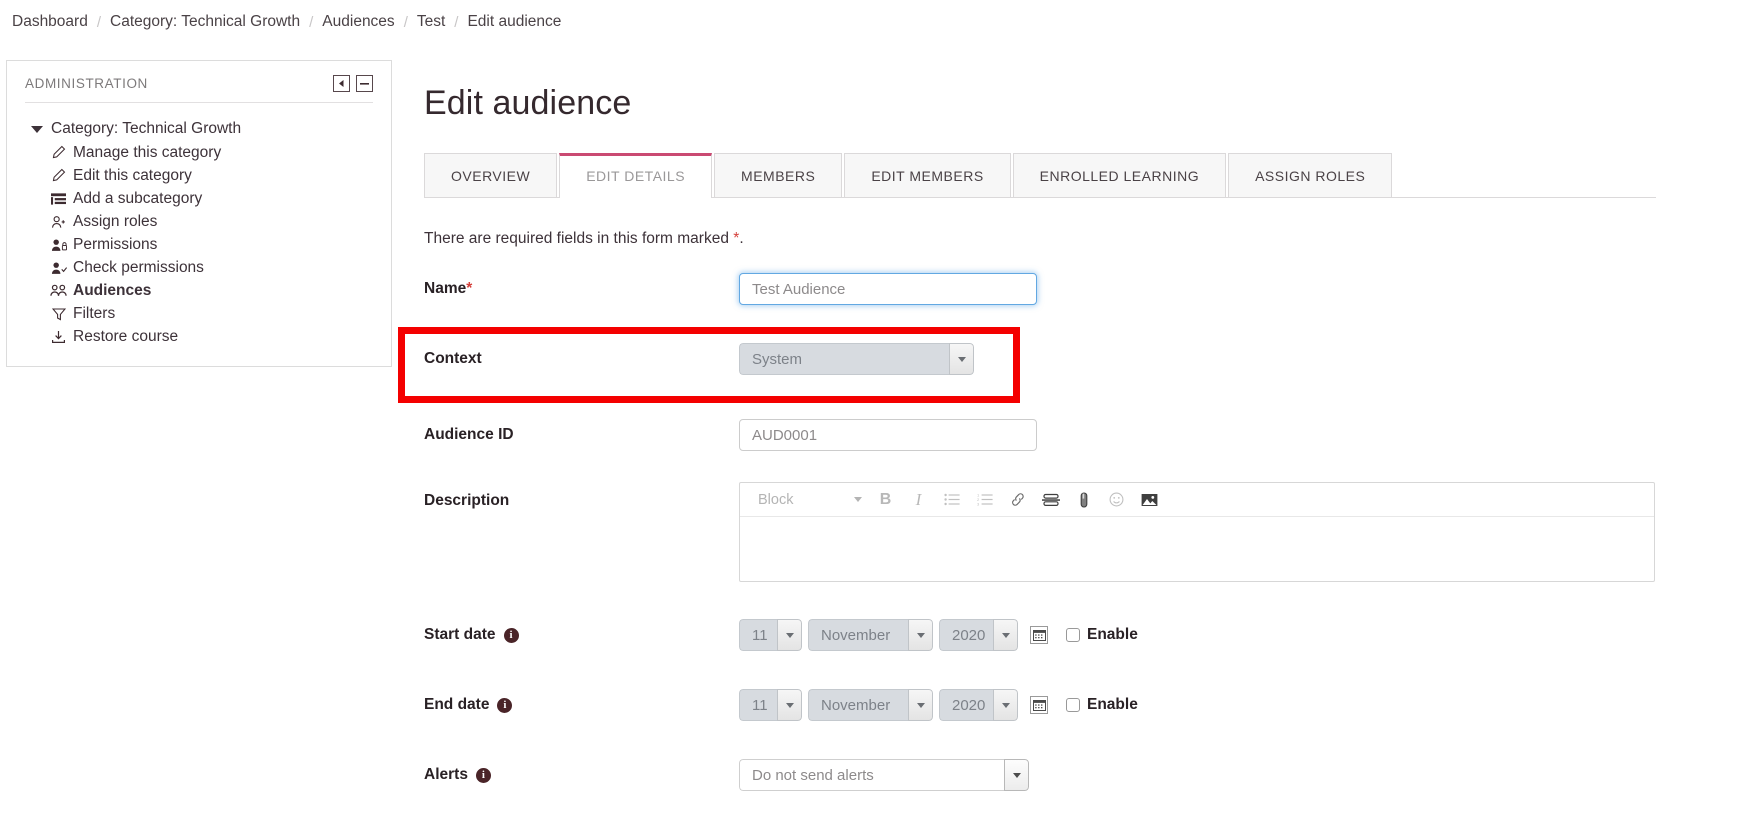 This screenshot has height=814, width=1756. Describe the element at coordinates (966, 635) in the screenshot. I see `start-date-year-value: 2020` at that location.